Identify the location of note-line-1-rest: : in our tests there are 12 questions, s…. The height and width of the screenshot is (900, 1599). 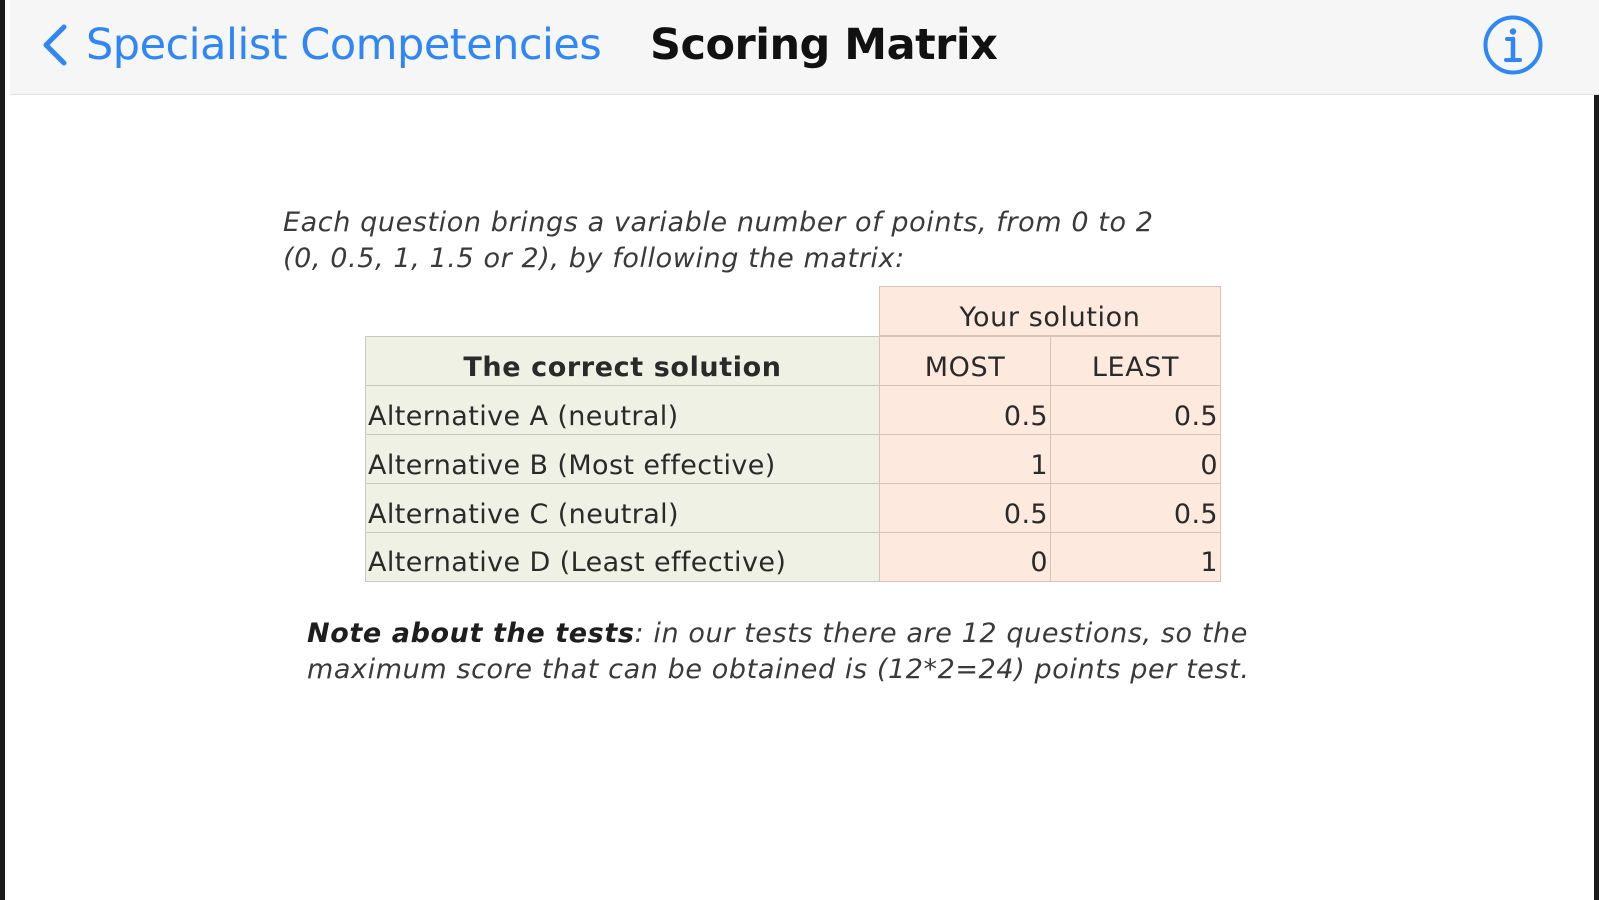
(941, 633).